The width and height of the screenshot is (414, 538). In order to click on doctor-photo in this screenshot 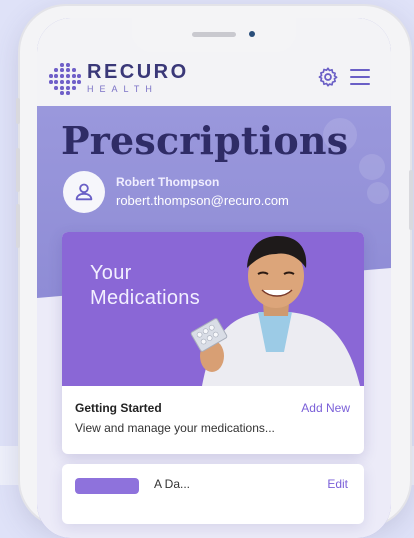, I will do `click(275, 311)`.